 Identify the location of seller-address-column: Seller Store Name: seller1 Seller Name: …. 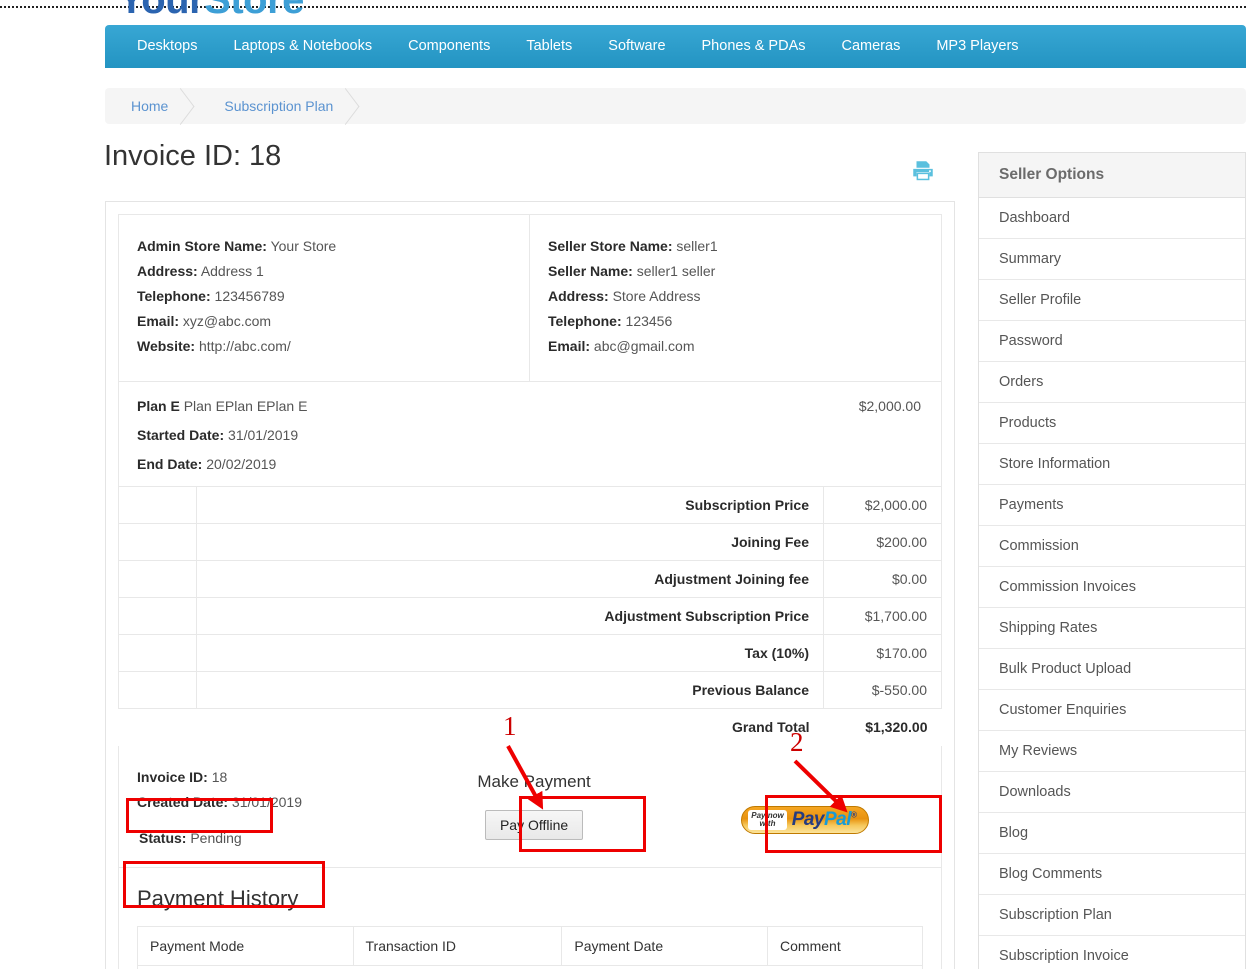
(735, 298).